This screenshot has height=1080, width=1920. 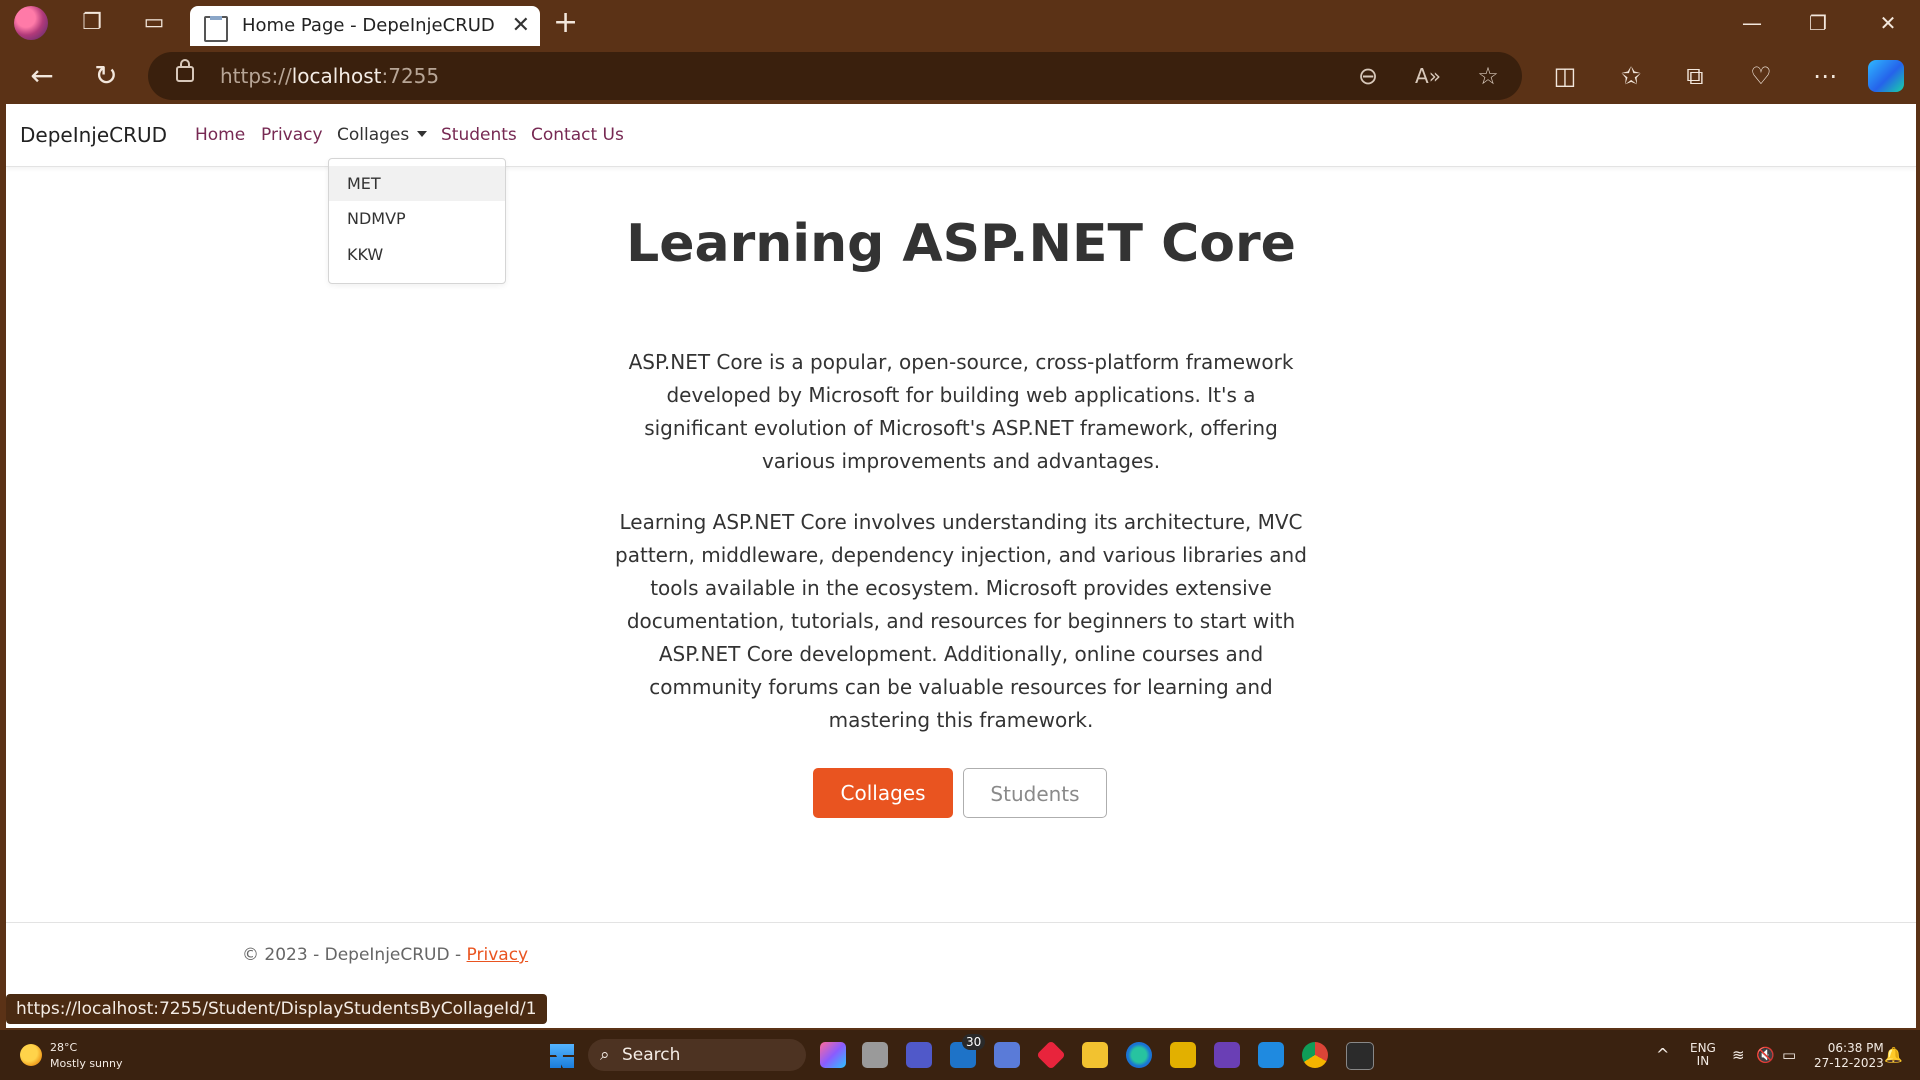 I want to click on chrome-icon, so click(x=1315, y=1055).